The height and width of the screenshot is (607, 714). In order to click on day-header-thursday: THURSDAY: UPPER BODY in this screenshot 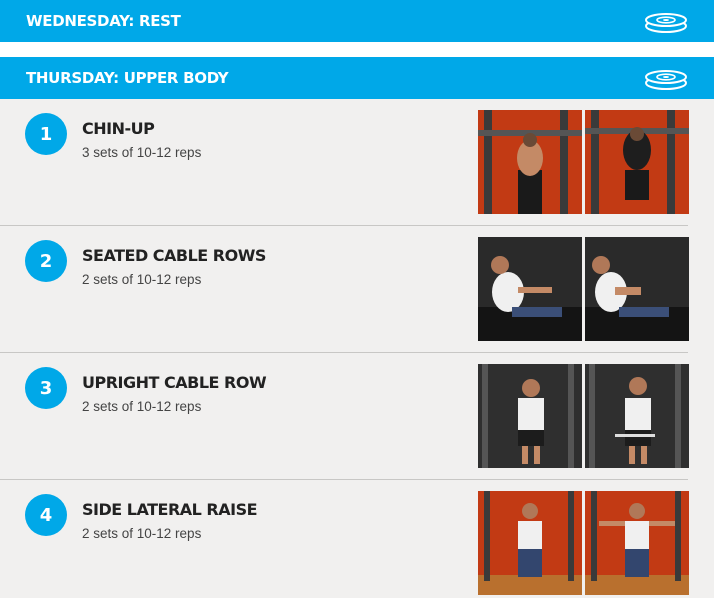, I will do `click(357, 78)`.